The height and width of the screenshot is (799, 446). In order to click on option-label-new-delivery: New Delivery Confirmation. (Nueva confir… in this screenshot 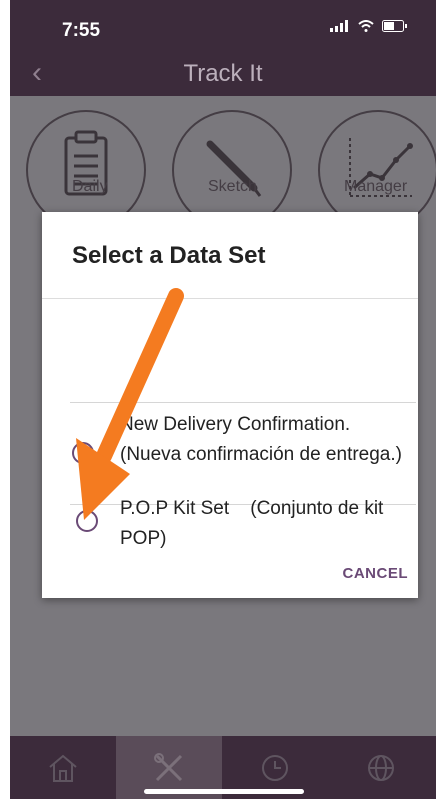, I will do `click(261, 439)`.